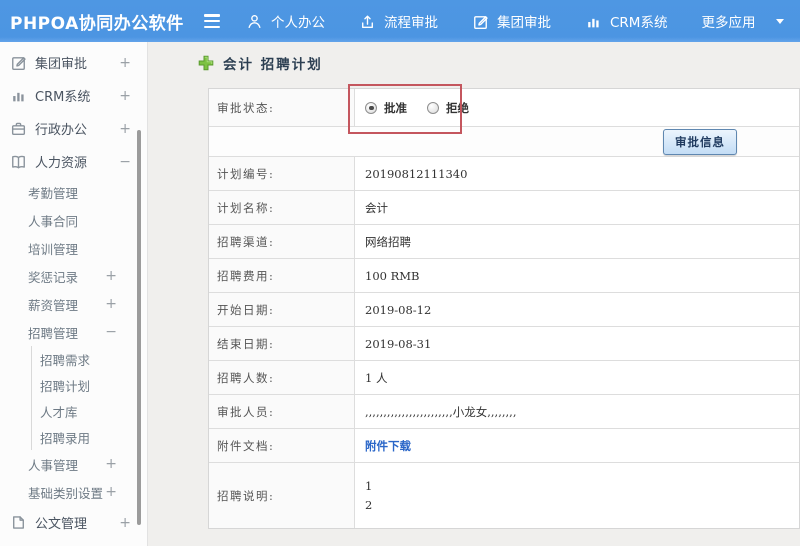  I want to click on top-nav: 个人办公 流程审批 集团审批 CRM系统 更多应用, so click(515, 21).